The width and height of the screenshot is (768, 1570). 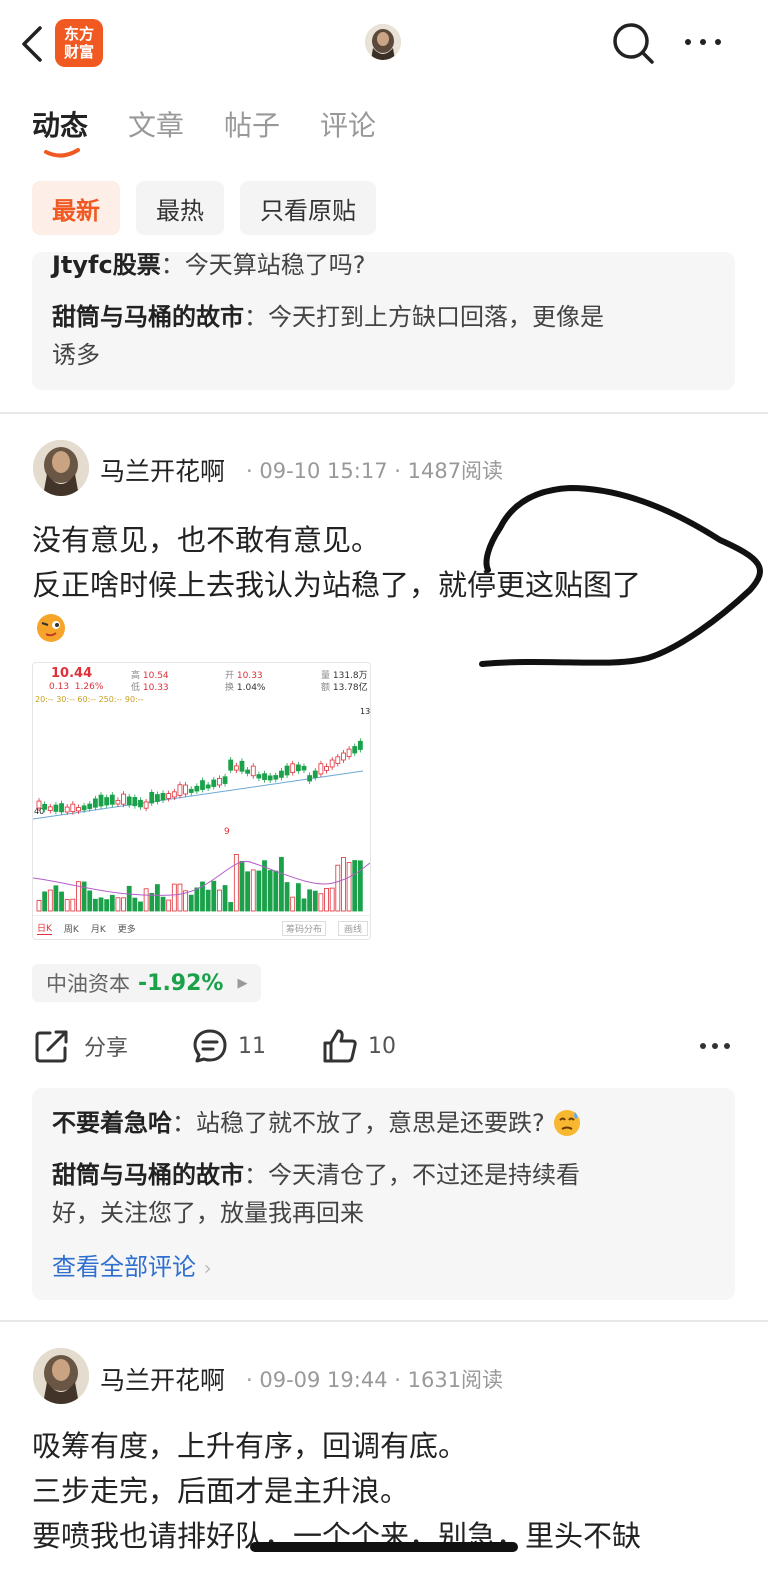 What do you see at coordinates (76, 355) in the screenshot?
I see `comment-text-cont: 诱多` at bounding box center [76, 355].